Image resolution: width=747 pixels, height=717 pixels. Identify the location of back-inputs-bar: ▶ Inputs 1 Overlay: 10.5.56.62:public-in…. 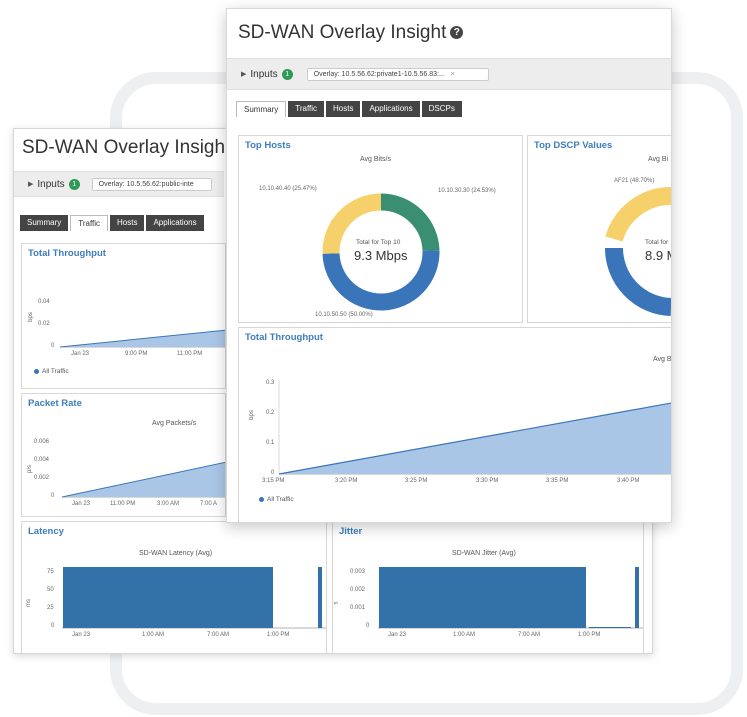
(119, 184).